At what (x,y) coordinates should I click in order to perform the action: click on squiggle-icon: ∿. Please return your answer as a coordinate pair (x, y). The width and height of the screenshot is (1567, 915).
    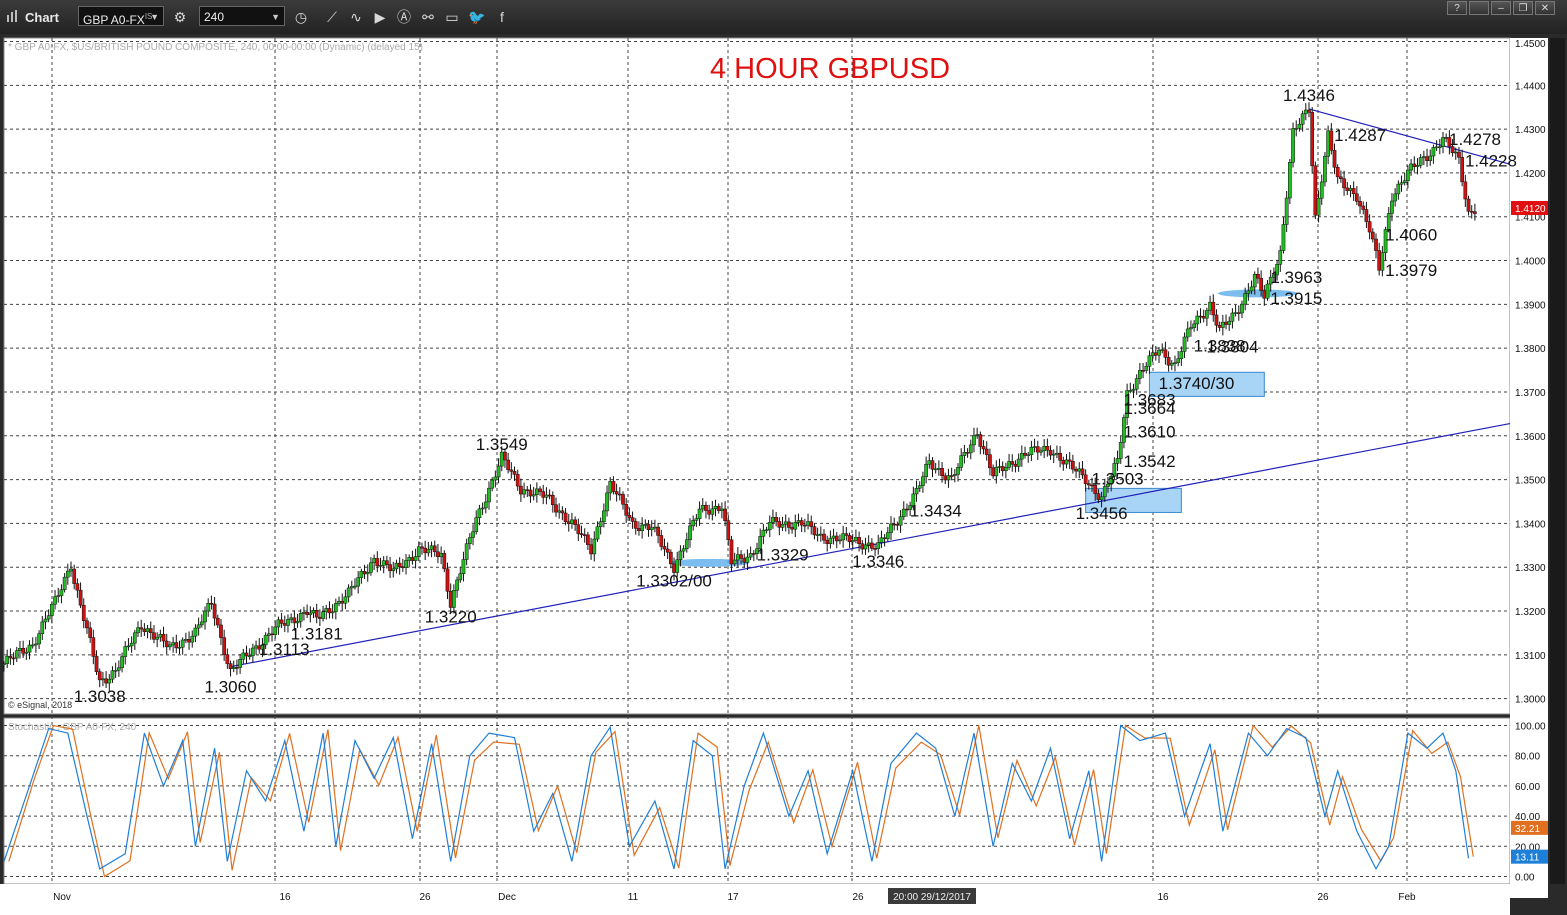
    Looking at the image, I should click on (356, 17).